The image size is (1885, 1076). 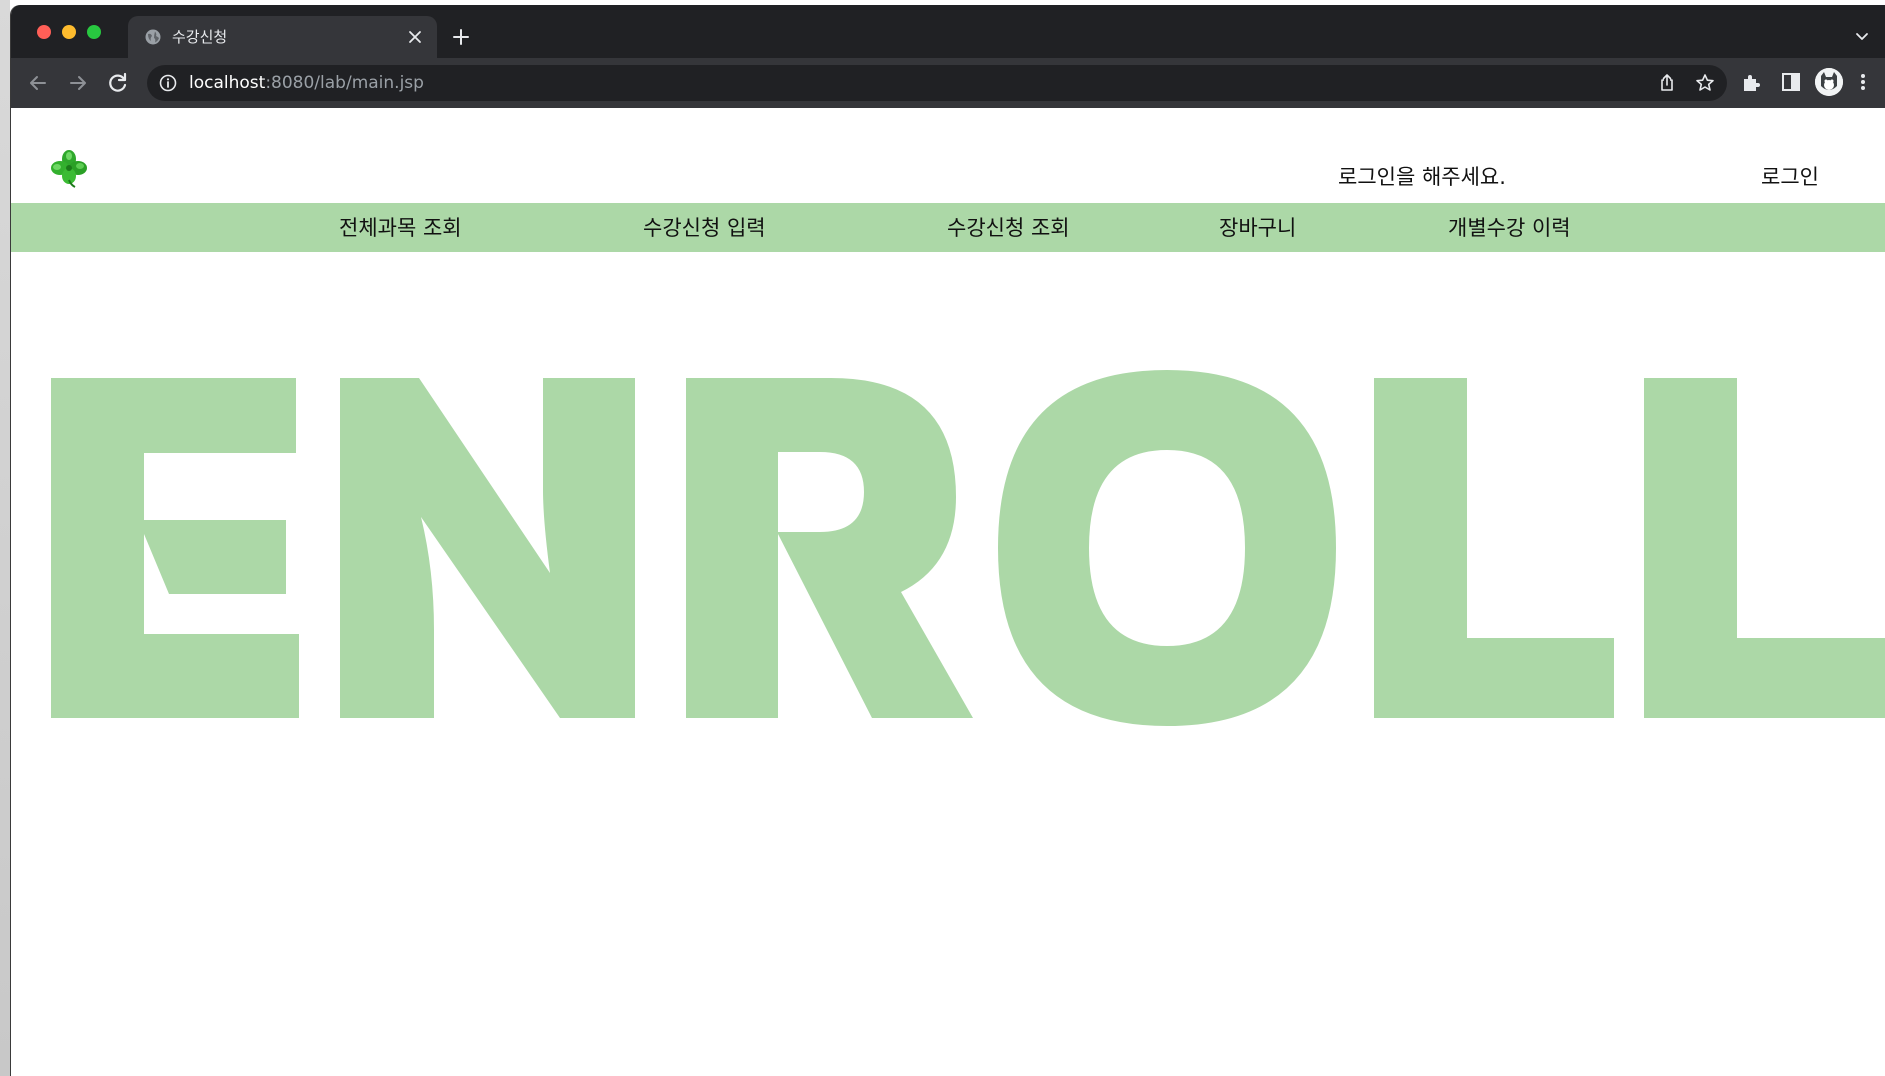 What do you see at coordinates (200, 37) in the screenshot?
I see `tab-title: 수강신청` at bounding box center [200, 37].